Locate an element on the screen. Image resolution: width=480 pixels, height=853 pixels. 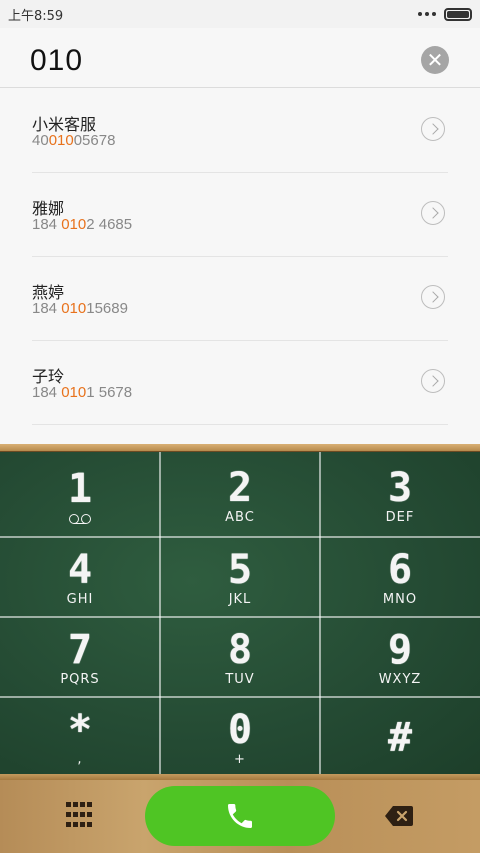
status-indicators is located at coordinates (445, 14).